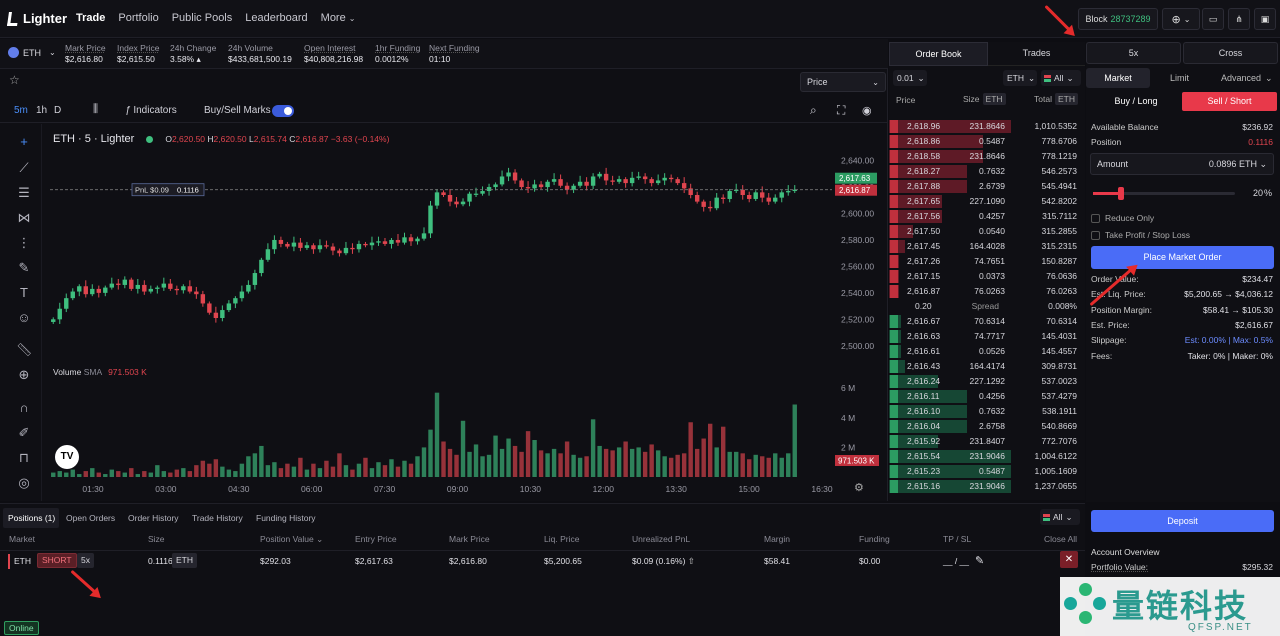 This screenshot has width=1280, height=636. Describe the element at coordinates (1122, 218) in the screenshot. I see `reduce-only-checkbox: Reduce Only` at that location.